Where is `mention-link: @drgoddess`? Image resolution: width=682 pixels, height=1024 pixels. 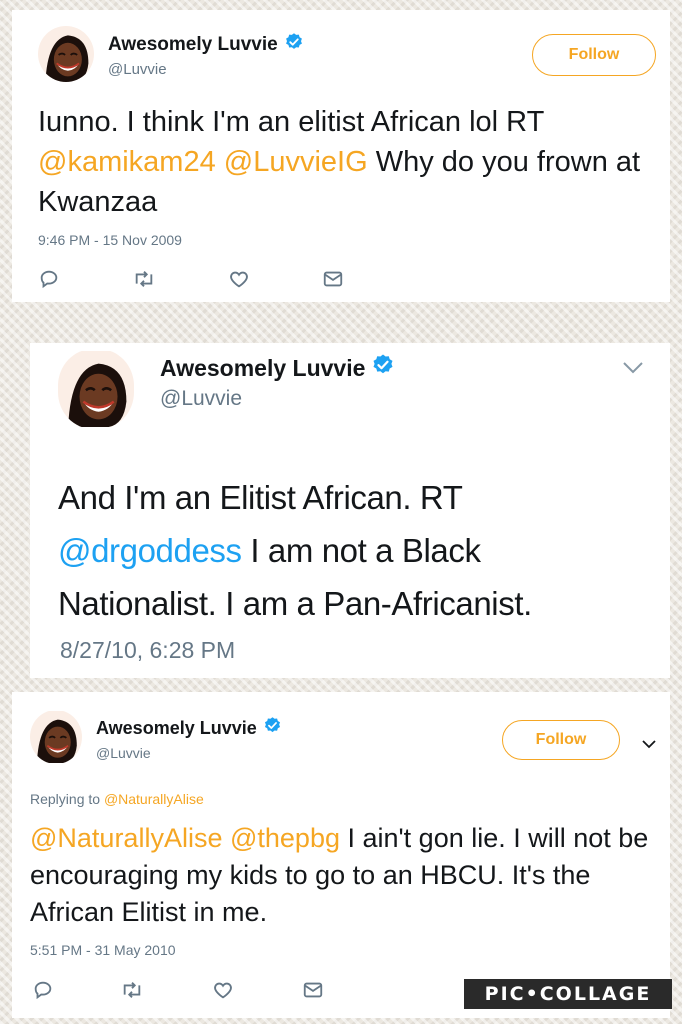 mention-link: @drgoddess is located at coordinates (150, 550).